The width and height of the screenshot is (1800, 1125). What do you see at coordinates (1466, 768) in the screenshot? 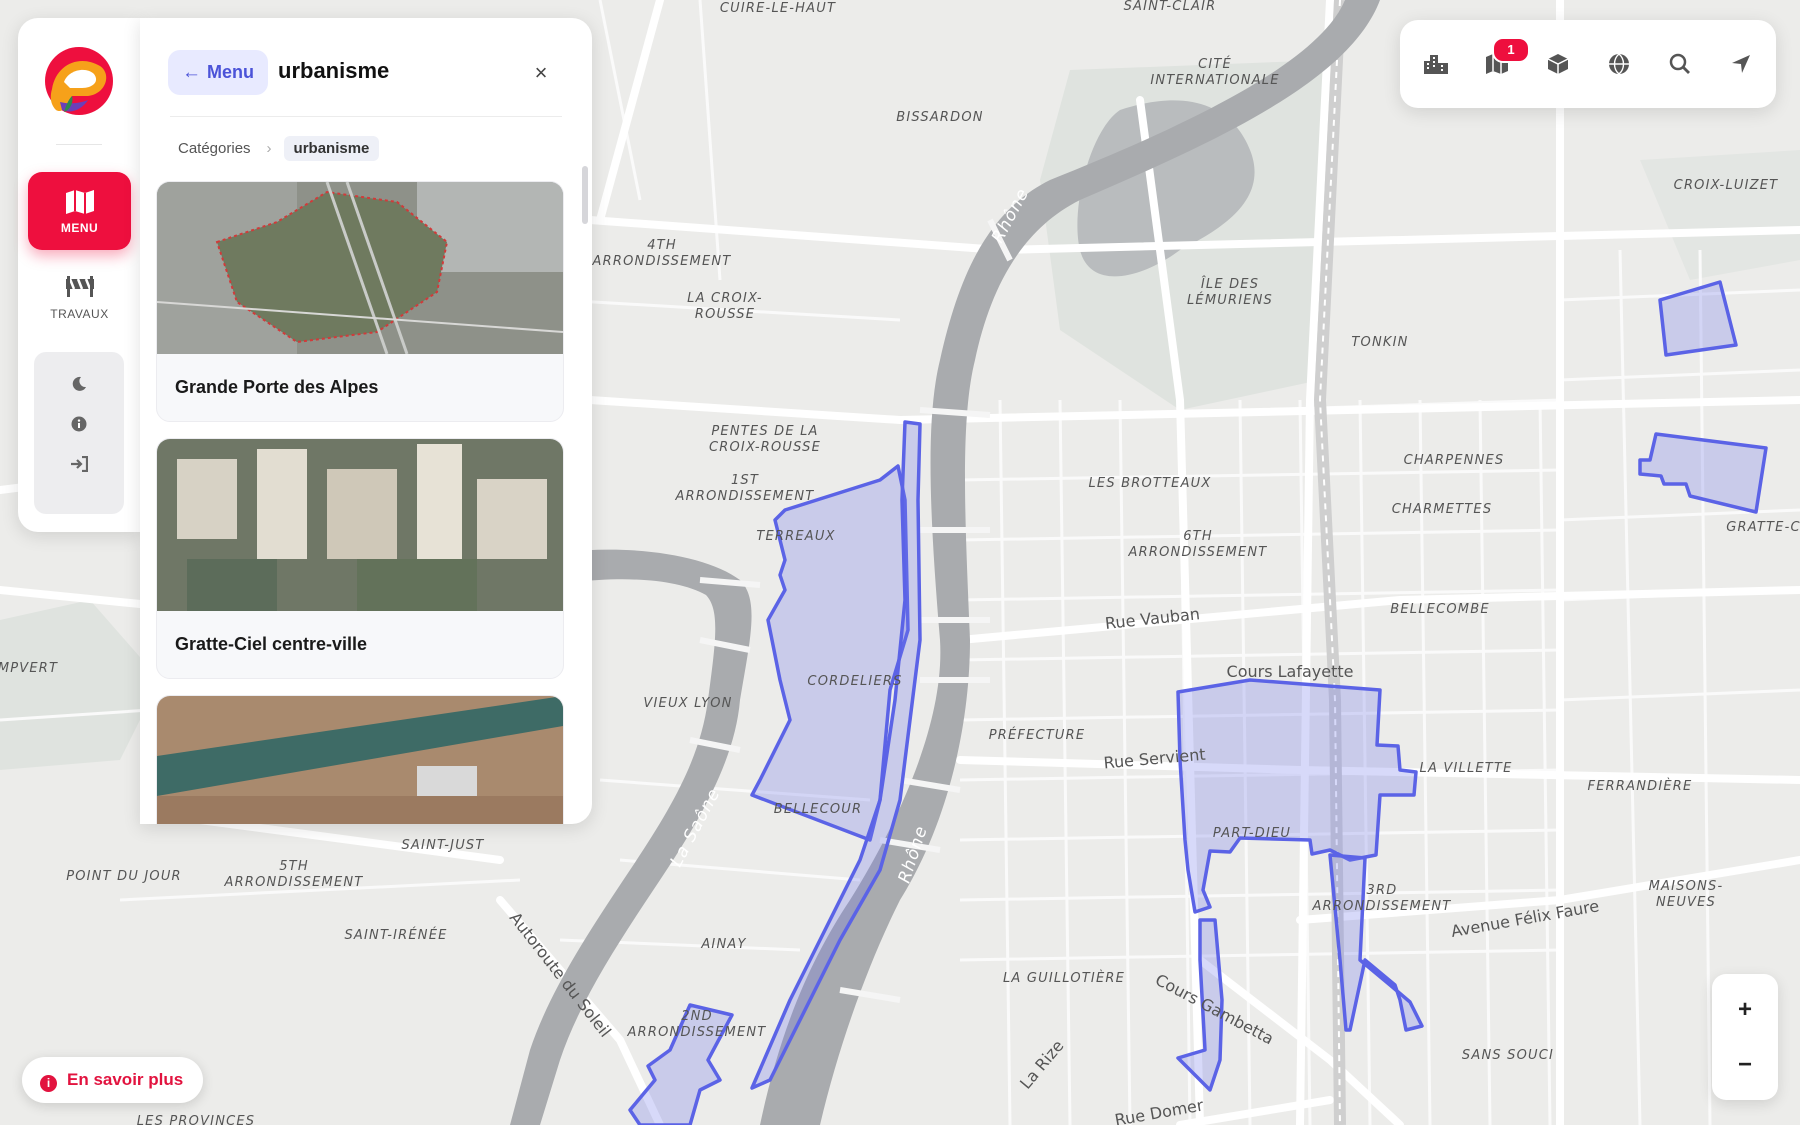
I see `svg-text: LA VILLETTE` at bounding box center [1466, 768].